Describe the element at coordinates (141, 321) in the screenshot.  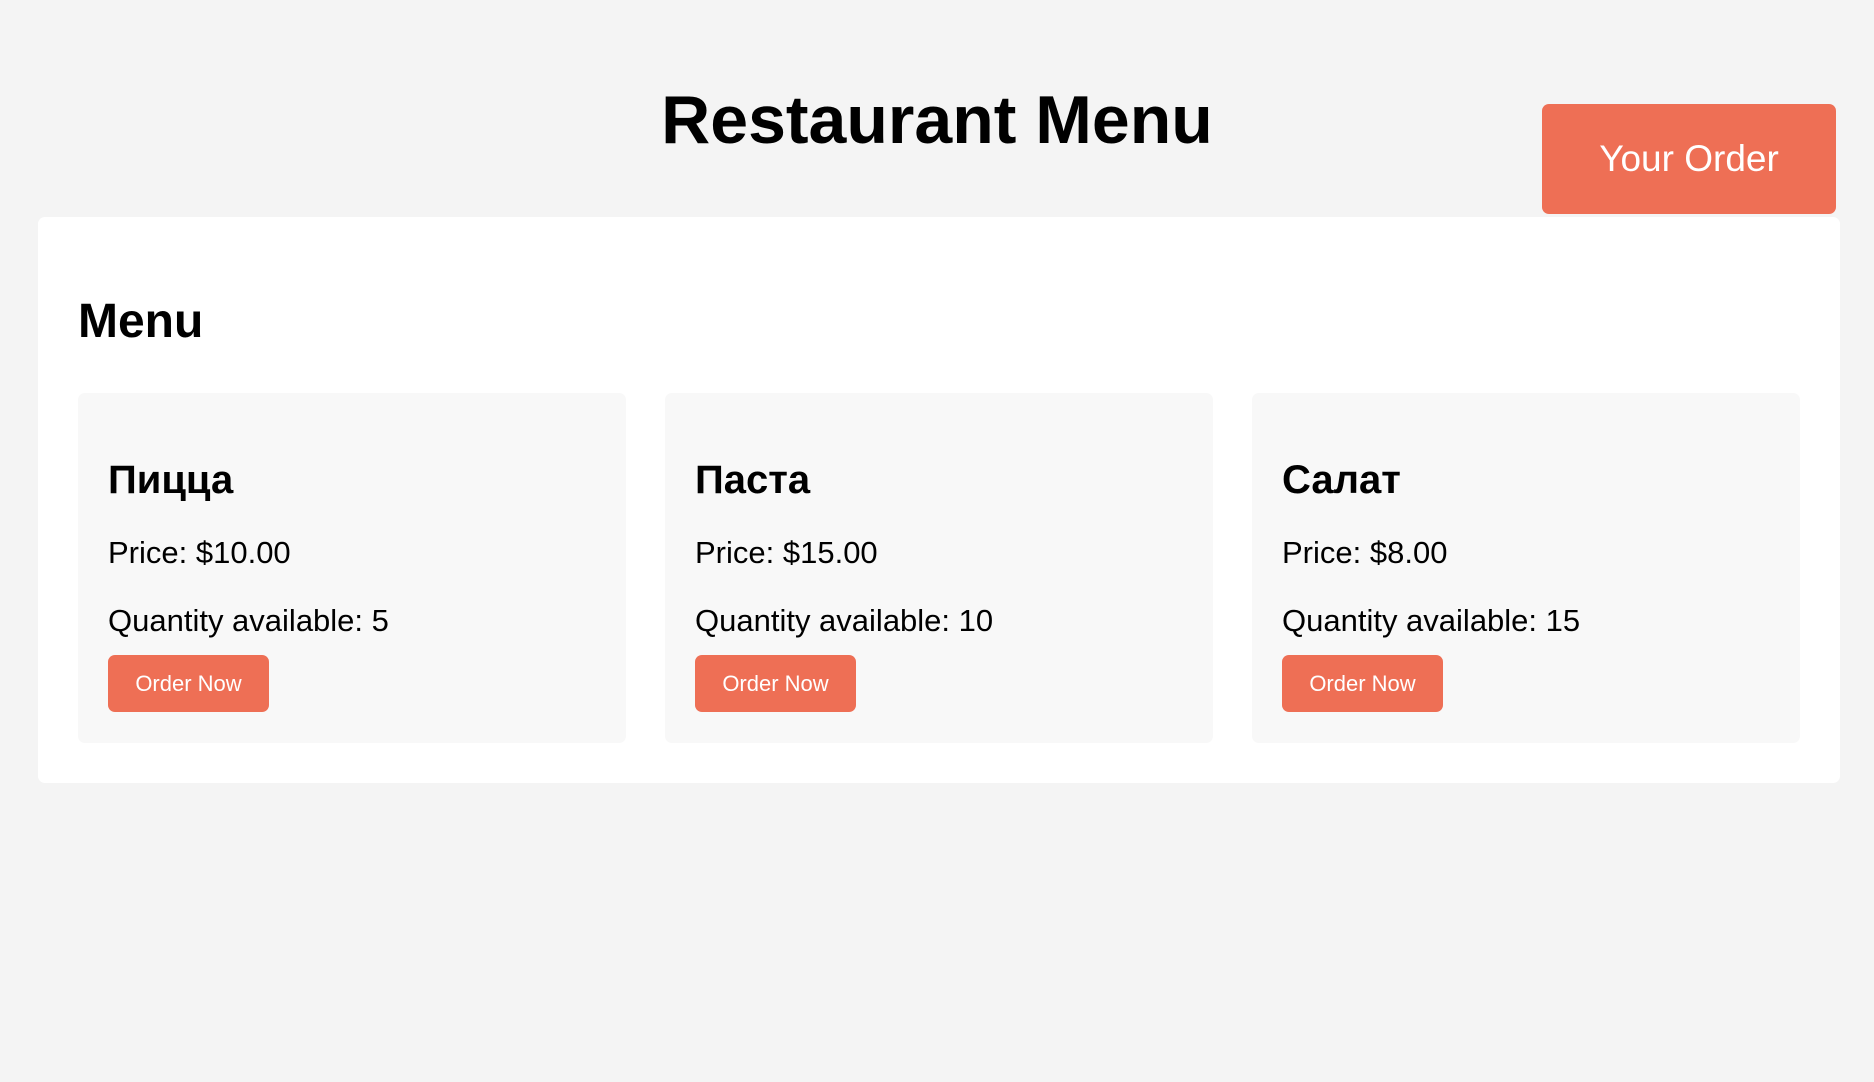
I see `menu-heading: Menu` at that location.